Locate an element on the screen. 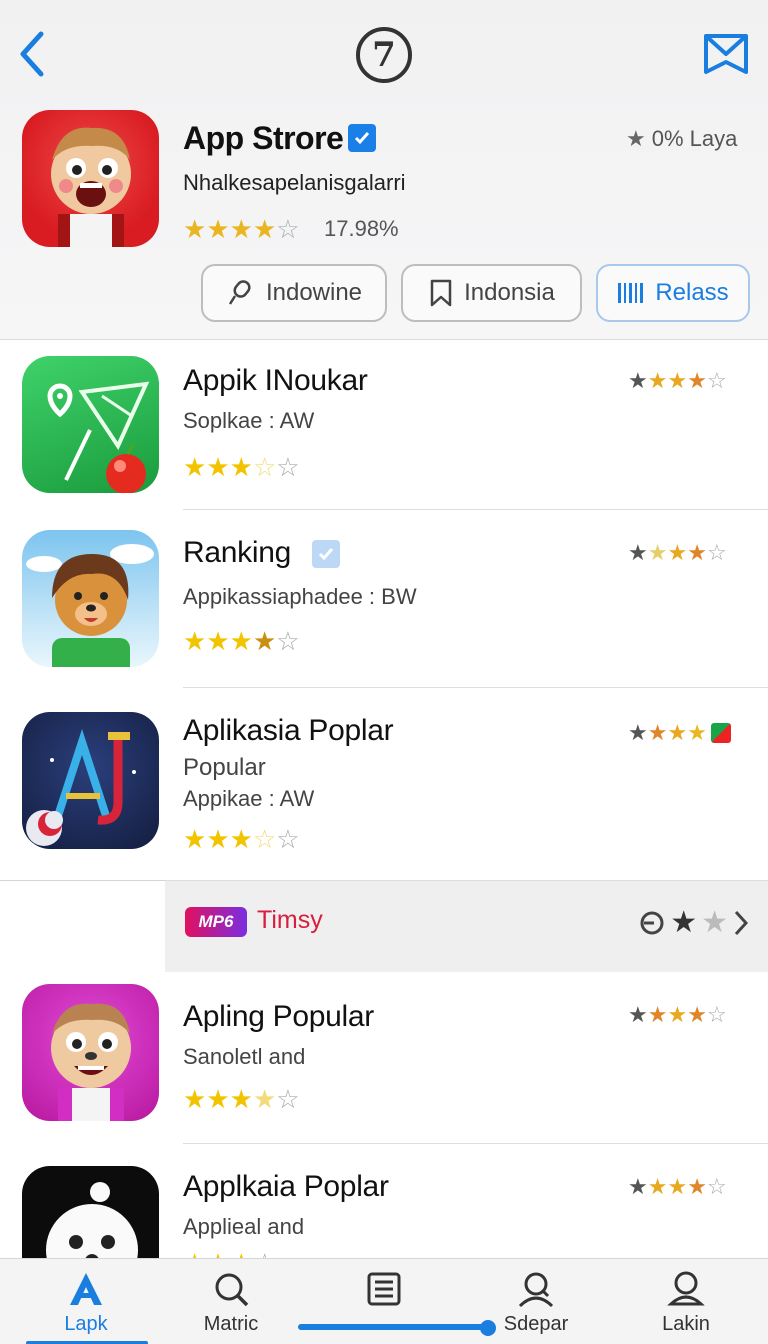  scroll-slider is located at coordinates (397, 1328).